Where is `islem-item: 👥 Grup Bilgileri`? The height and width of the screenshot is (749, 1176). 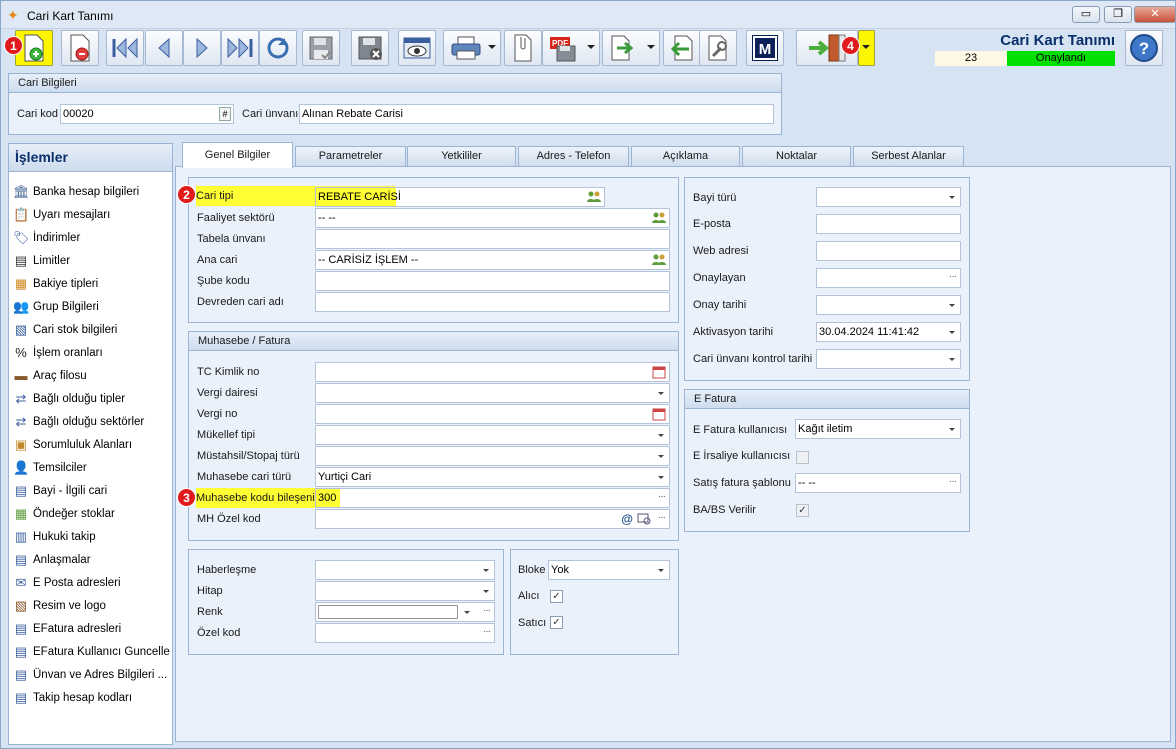 islem-item: 👥 Grup Bilgileri is located at coordinates (56, 307).